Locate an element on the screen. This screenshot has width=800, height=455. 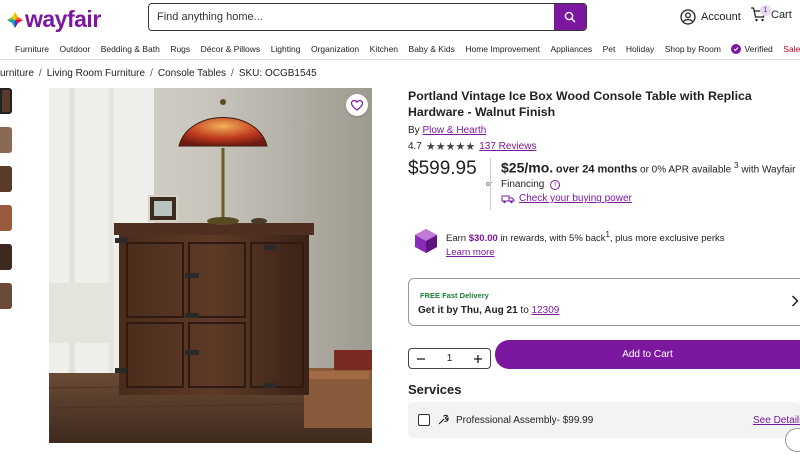
add-to-favorites-button is located at coordinates (357, 105).